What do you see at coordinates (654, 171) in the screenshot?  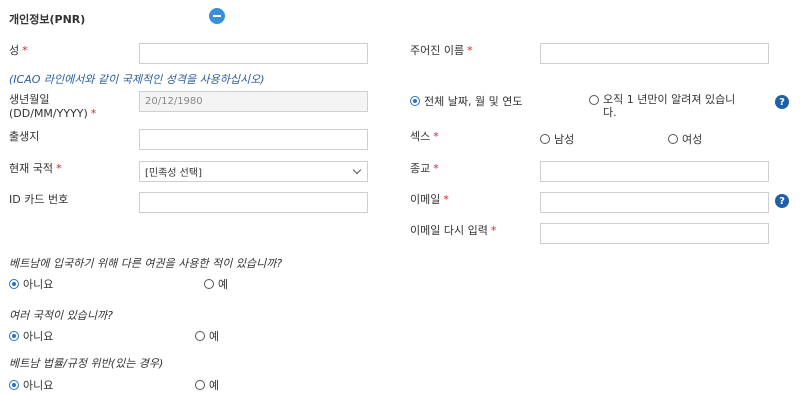 I see `religion-input` at bounding box center [654, 171].